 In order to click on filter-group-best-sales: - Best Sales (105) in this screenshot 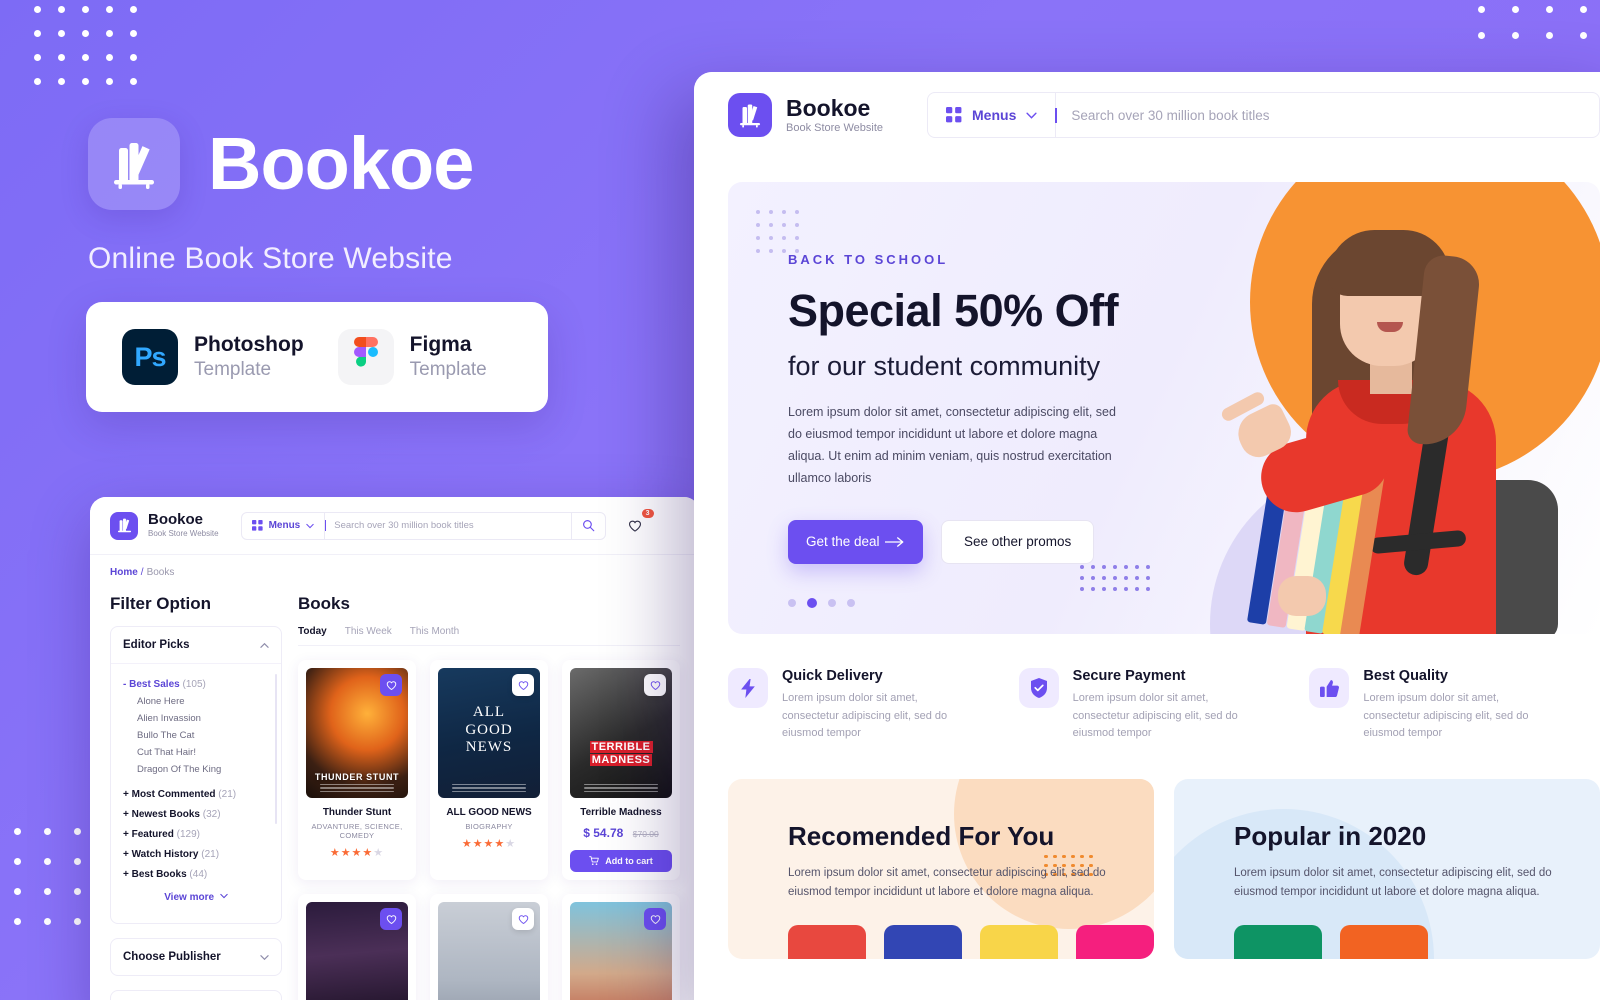, I will do `click(196, 684)`.